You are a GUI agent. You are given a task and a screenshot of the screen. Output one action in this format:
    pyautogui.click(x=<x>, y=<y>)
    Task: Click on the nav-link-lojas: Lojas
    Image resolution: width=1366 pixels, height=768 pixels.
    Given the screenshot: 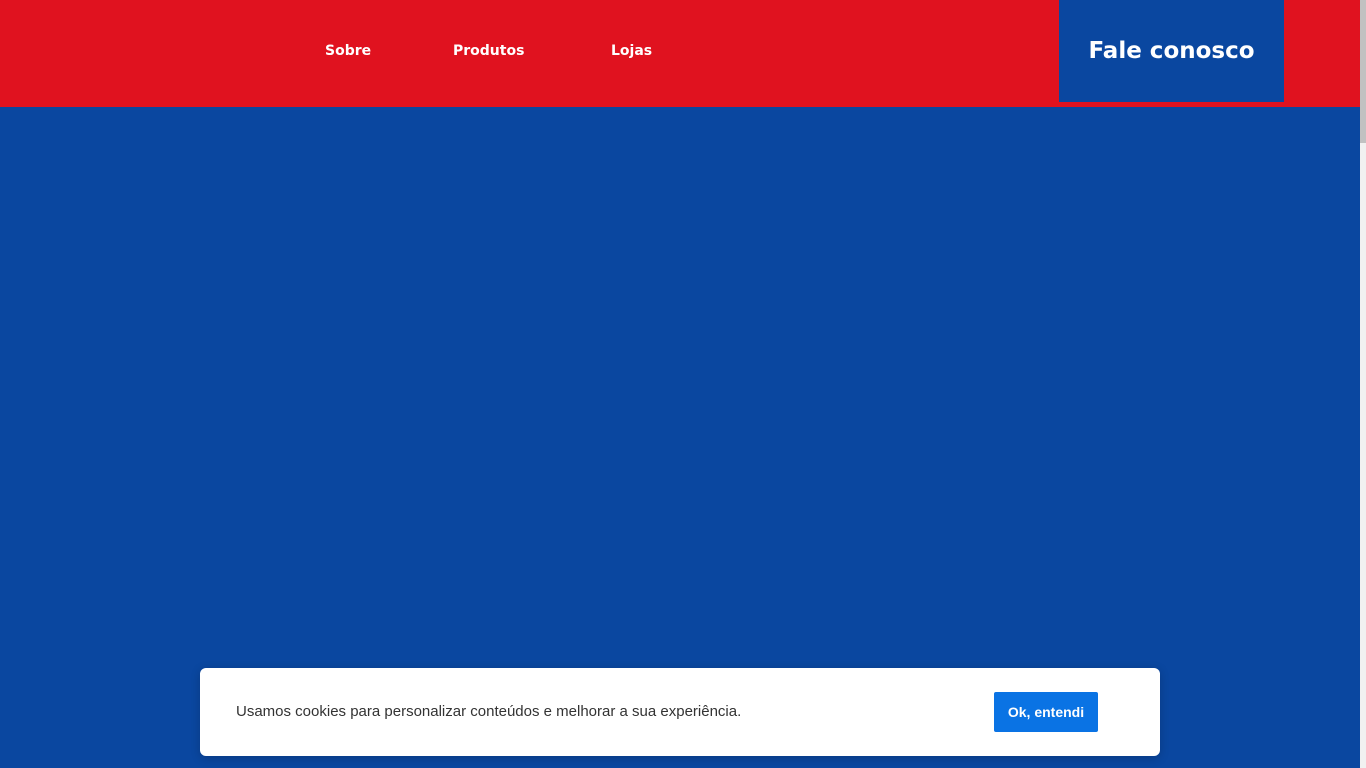 What is the action you would take?
    pyautogui.click(x=631, y=51)
    